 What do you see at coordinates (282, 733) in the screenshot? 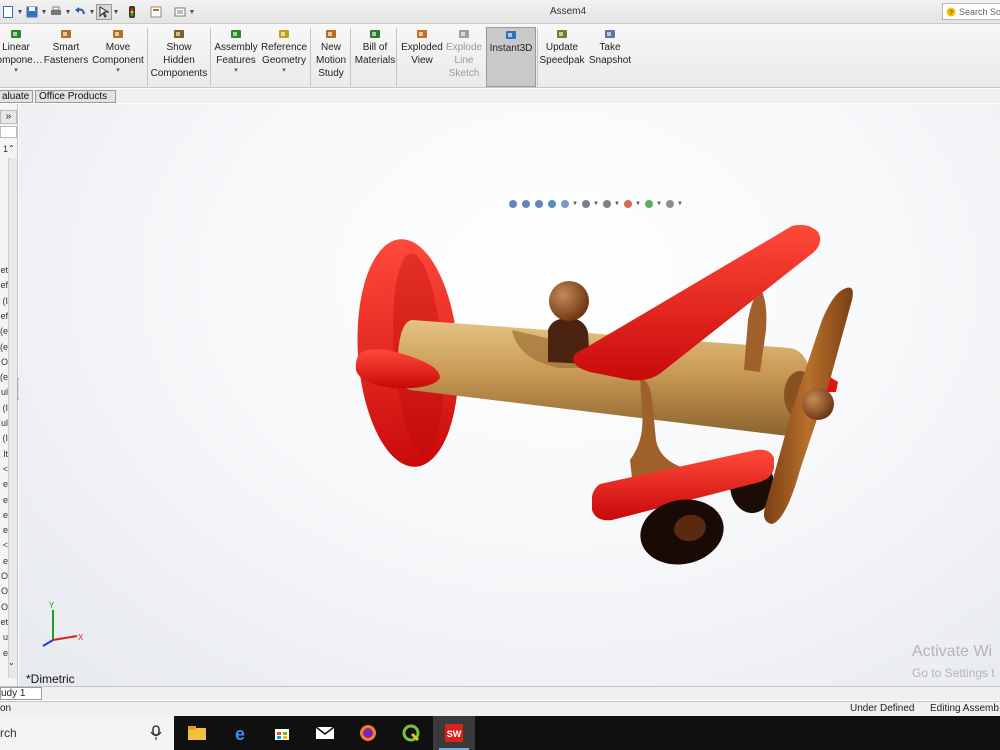
I see `store-icon` at bounding box center [282, 733].